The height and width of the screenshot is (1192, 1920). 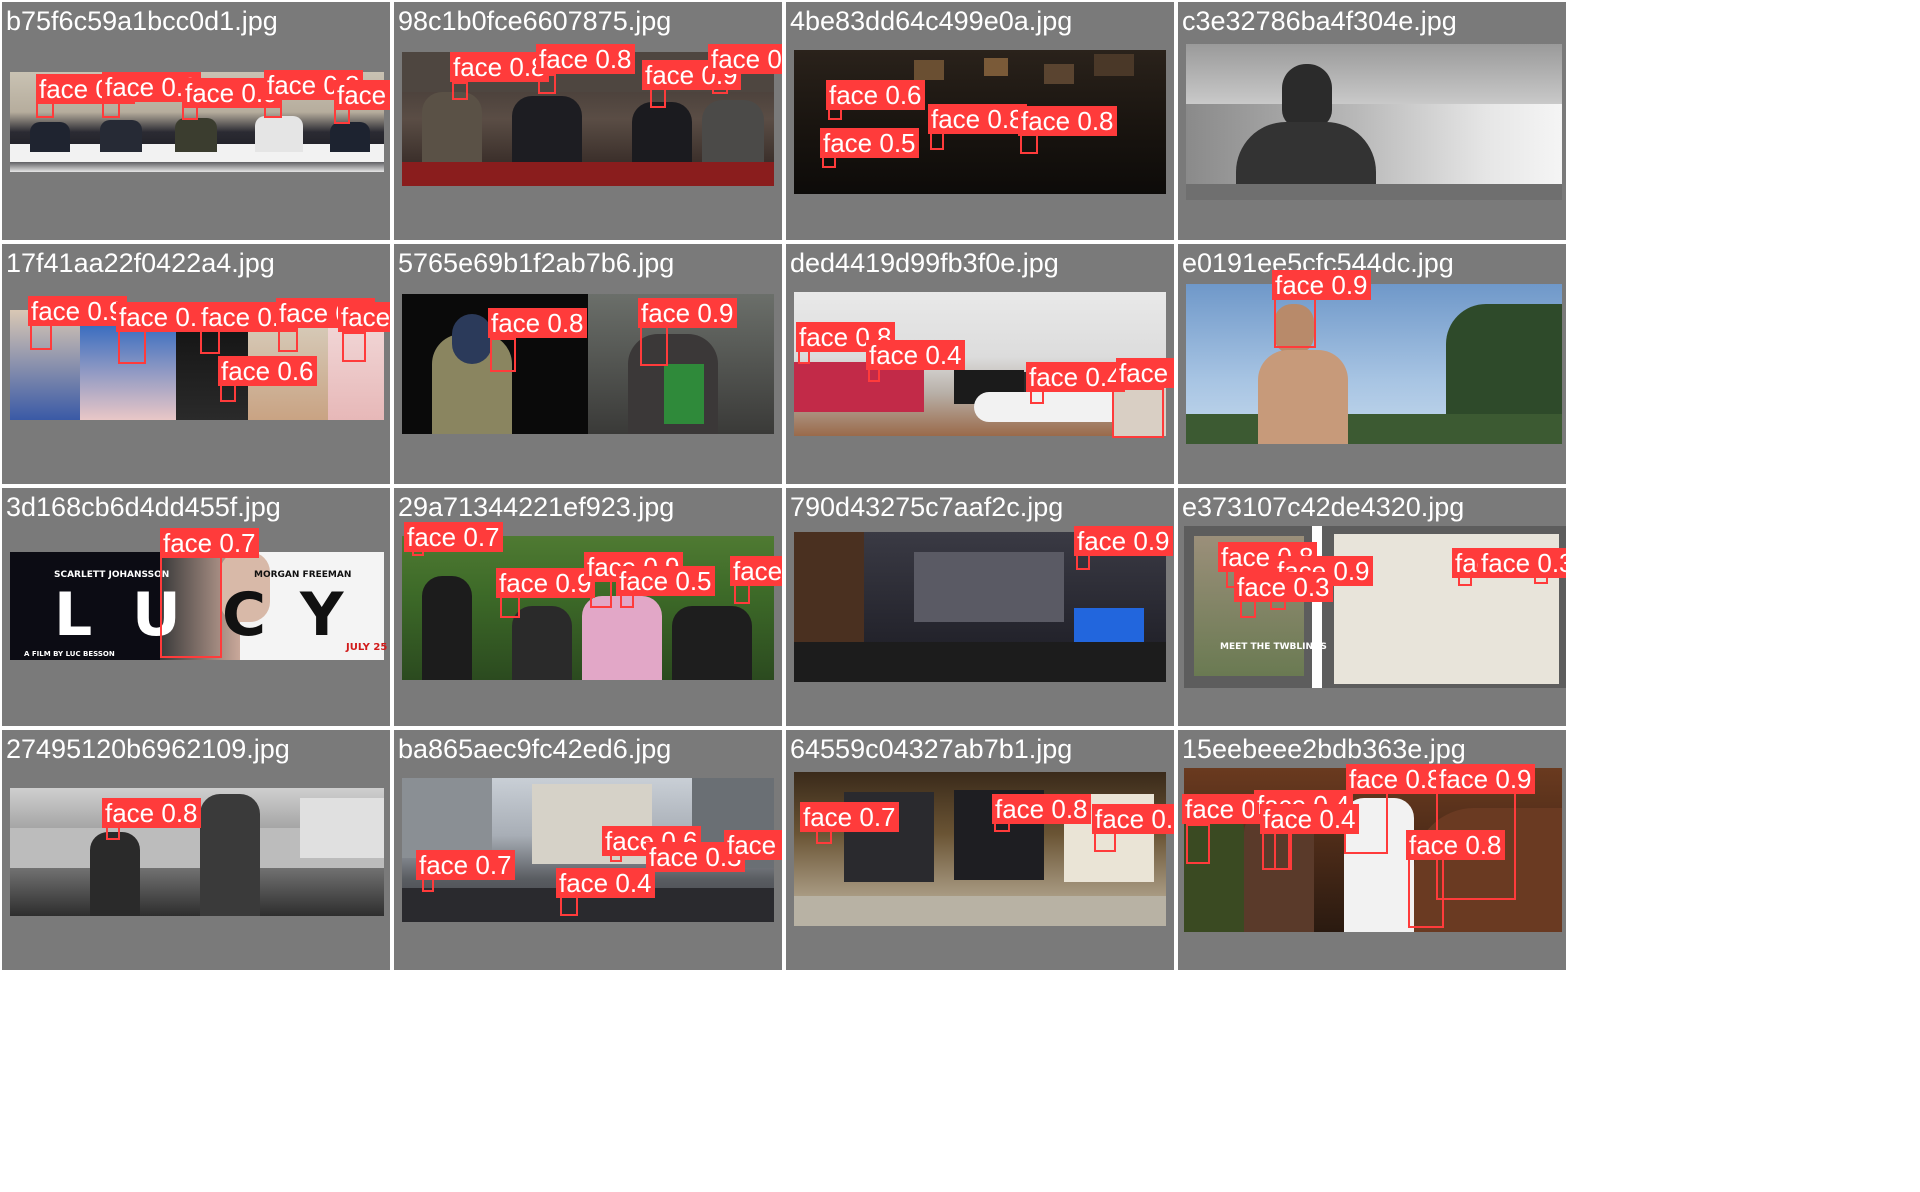 What do you see at coordinates (536, 507) in the screenshot?
I see `tile-filename: 29a71344221ef923.jpg` at bounding box center [536, 507].